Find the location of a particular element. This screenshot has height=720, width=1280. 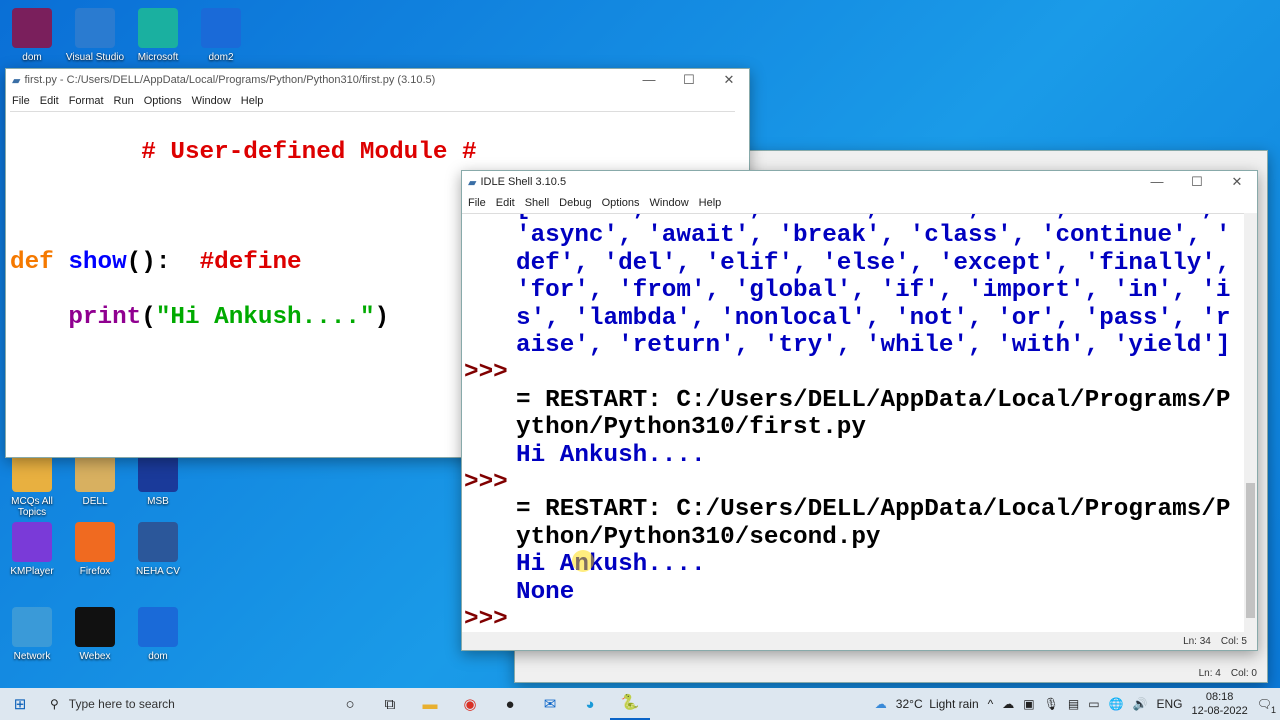

desktop-icon: KMPlayer is located at coordinates (32, 549).